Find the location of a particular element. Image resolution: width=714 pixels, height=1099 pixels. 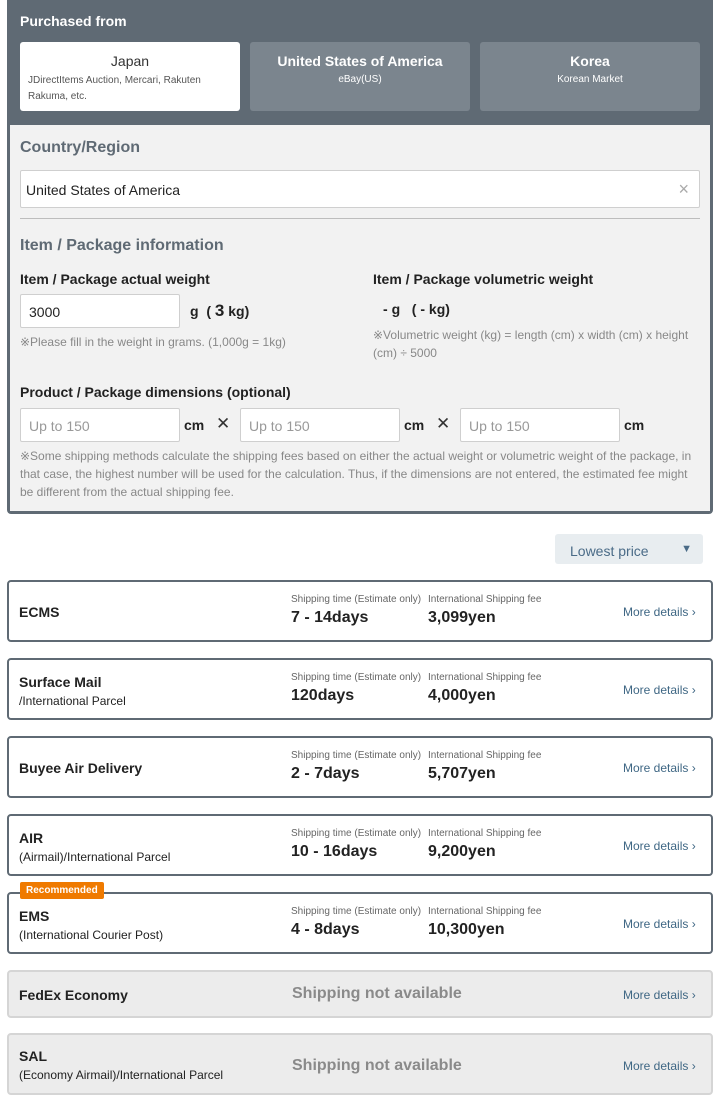

tab-korea: Korea Korean Market is located at coordinates (590, 76).